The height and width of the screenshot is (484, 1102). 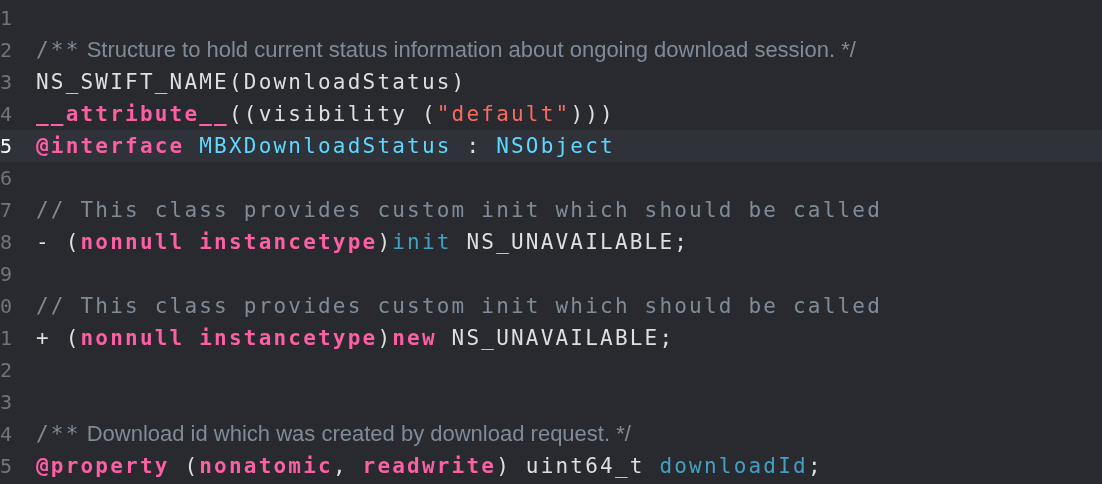 What do you see at coordinates (429, 466) in the screenshot?
I see `code-line: @property (nonatomic, readwrite) uint64_t downloadId;` at bounding box center [429, 466].